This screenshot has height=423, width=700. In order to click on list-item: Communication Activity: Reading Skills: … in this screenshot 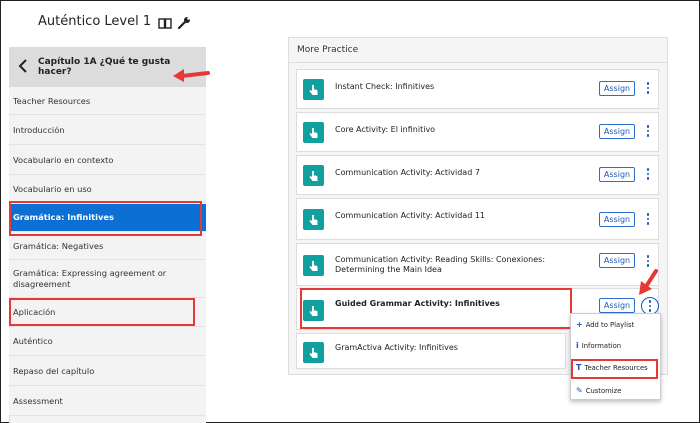, I will do `click(477, 264)`.